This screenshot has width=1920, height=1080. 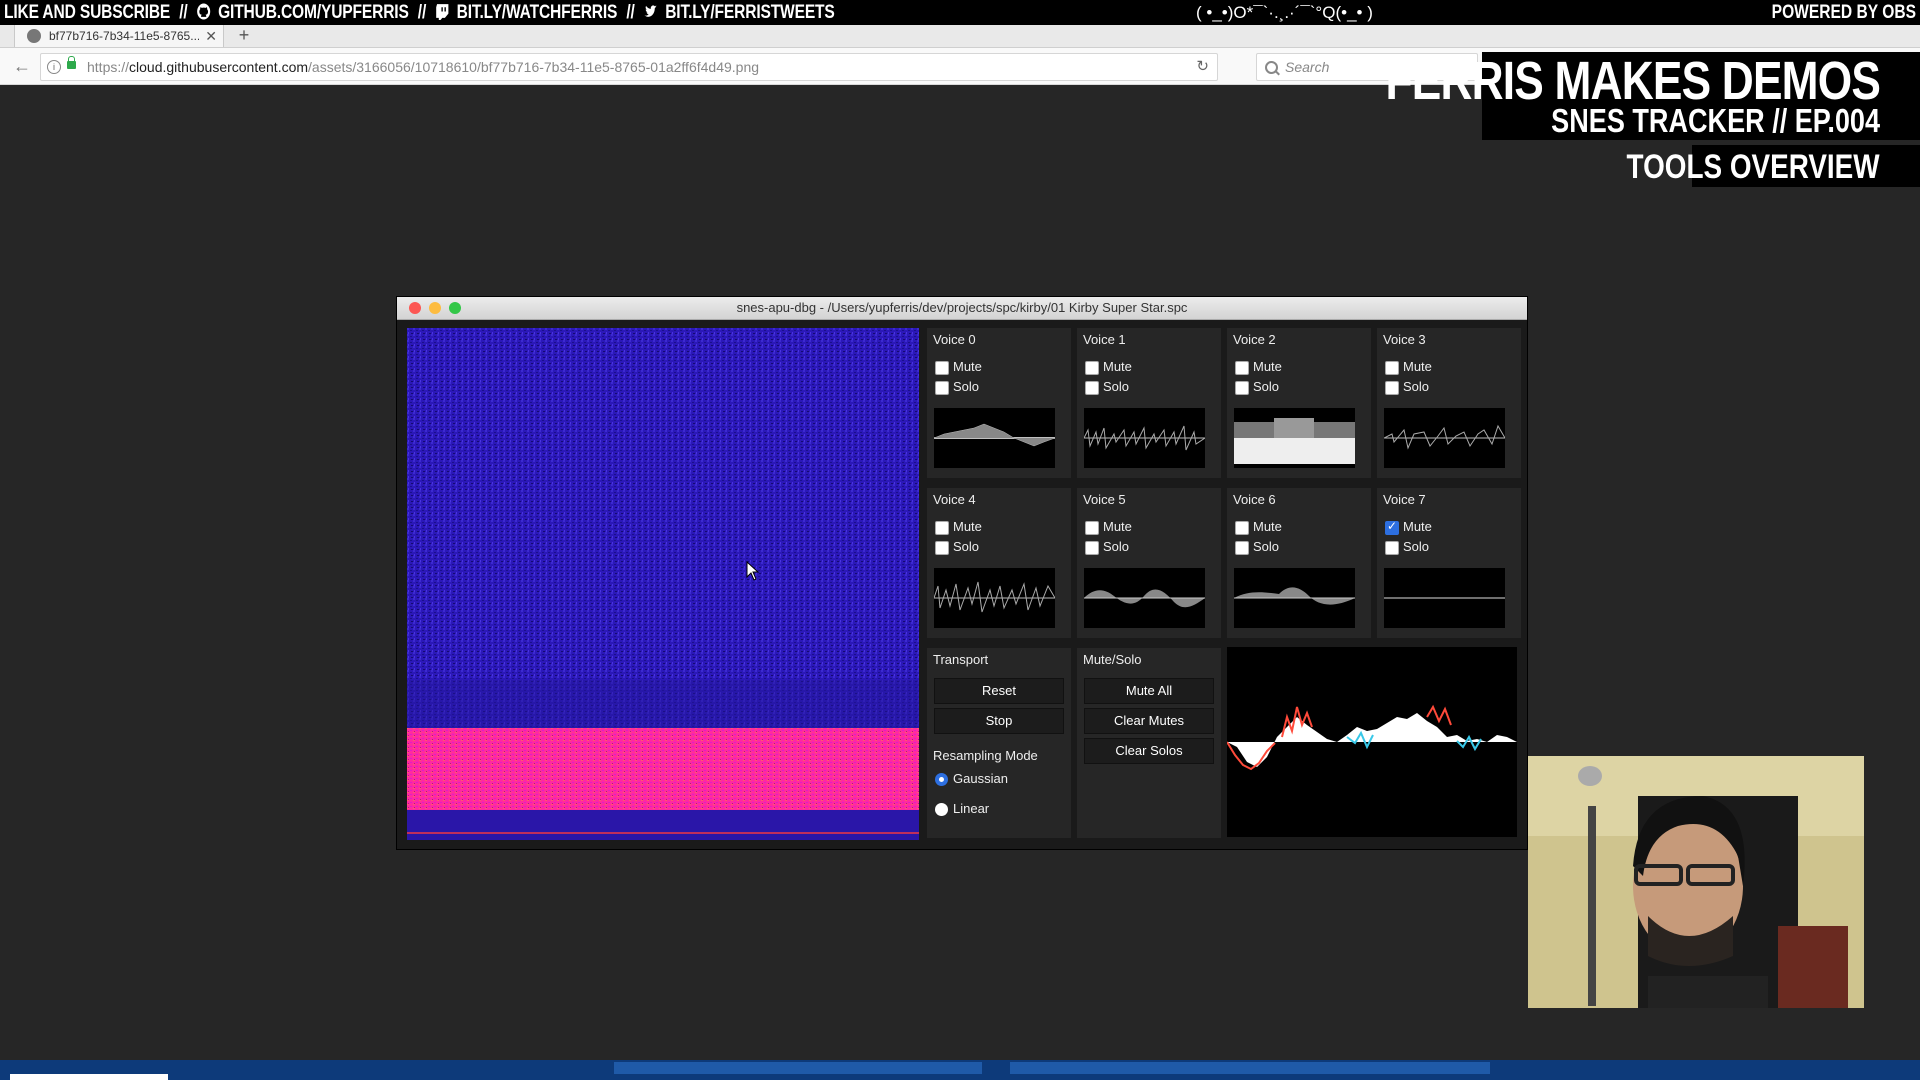 What do you see at coordinates (1144, 438) in the screenshot?
I see `voice-1-waveform` at bounding box center [1144, 438].